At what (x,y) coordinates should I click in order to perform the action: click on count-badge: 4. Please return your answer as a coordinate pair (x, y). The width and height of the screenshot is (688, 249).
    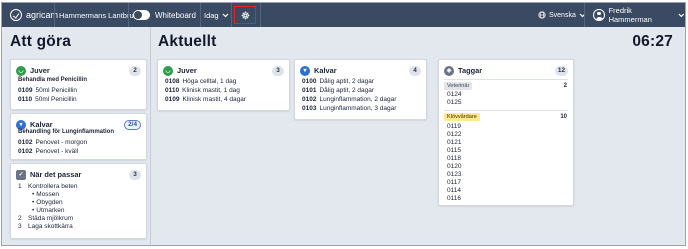
    Looking at the image, I should click on (415, 70).